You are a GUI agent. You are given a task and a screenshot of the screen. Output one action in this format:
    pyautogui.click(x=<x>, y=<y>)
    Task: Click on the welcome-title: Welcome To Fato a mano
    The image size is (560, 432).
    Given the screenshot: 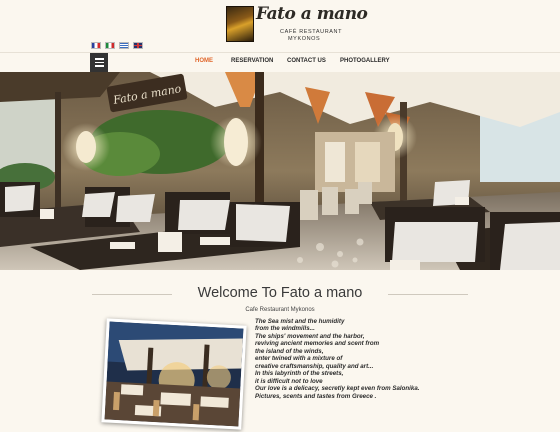 What is the action you would take?
    pyautogui.click(x=280, y=293)
    